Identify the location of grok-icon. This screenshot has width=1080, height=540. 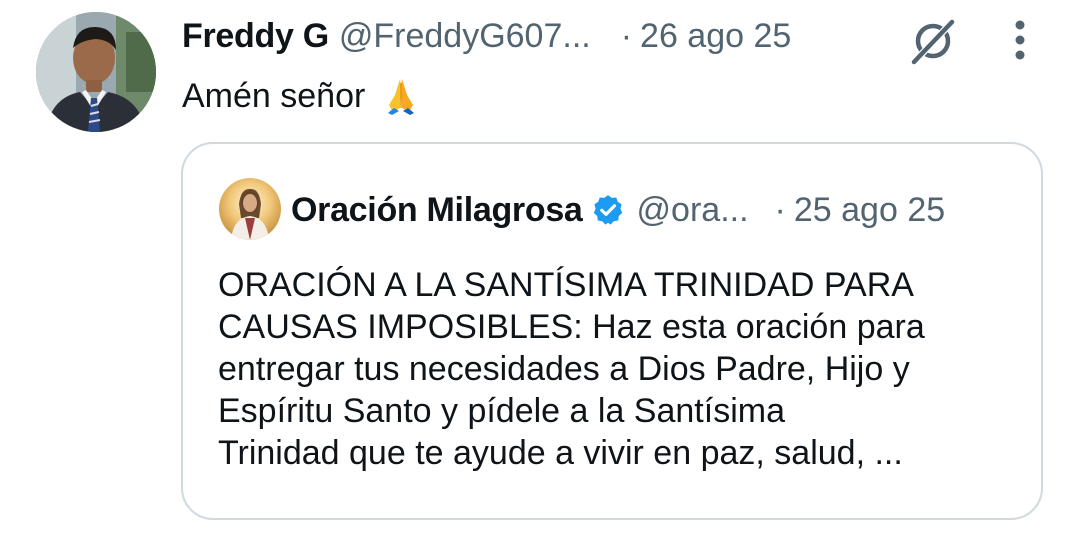
(933, 42).